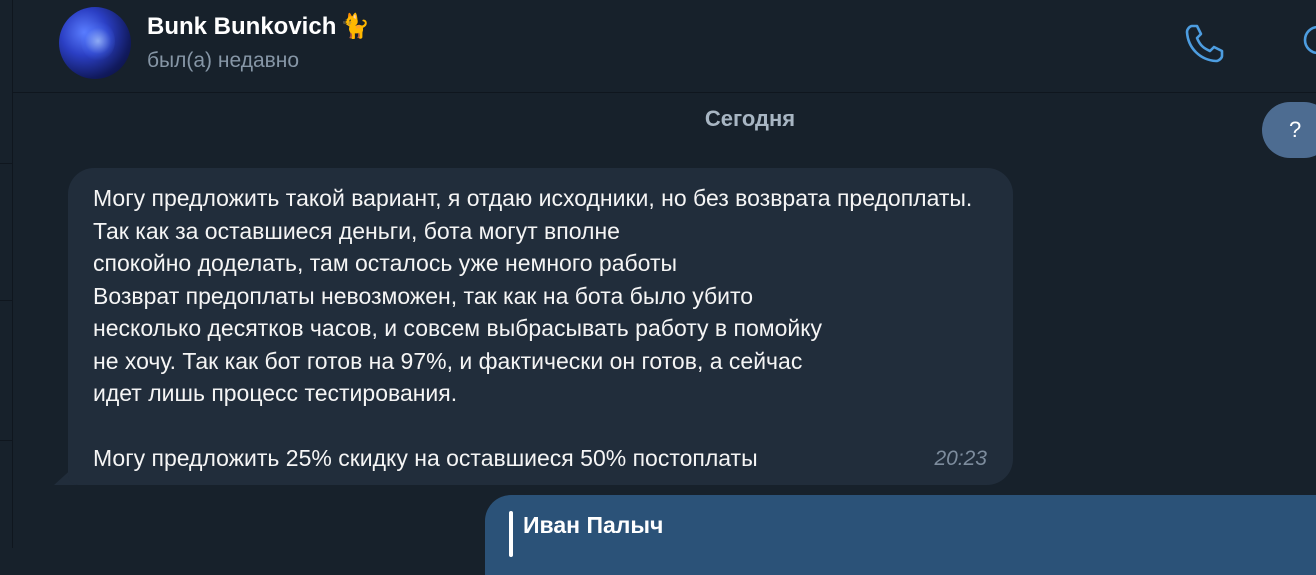 The image size is (1316, 575). I want to click on search-icon, so click(1309, 40).